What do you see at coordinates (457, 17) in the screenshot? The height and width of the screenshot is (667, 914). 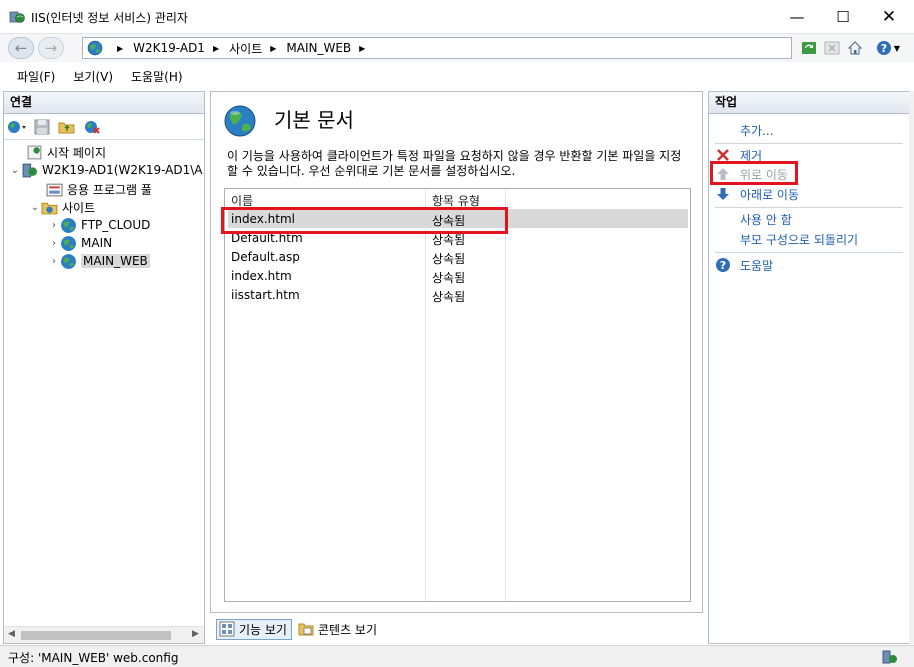 I see `title-bar: IIS(인터넷 정보 서비스) 관리자 — ☐ ✕` at bounding box center [457, 17].